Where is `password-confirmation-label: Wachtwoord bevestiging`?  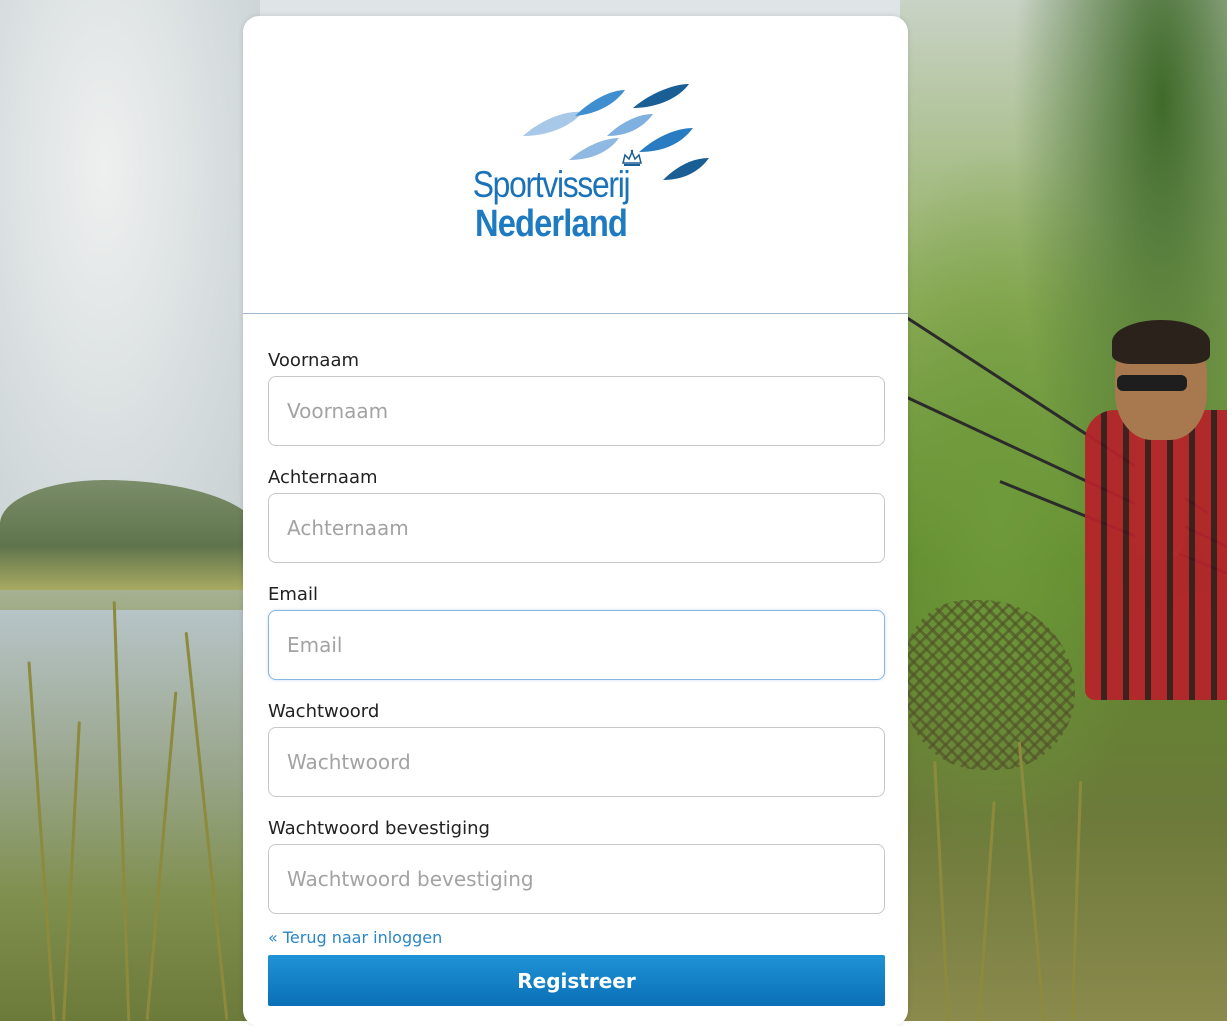 password-confirmation-label: Wachtwoord bevestiging is located at coordinates (379, 828).